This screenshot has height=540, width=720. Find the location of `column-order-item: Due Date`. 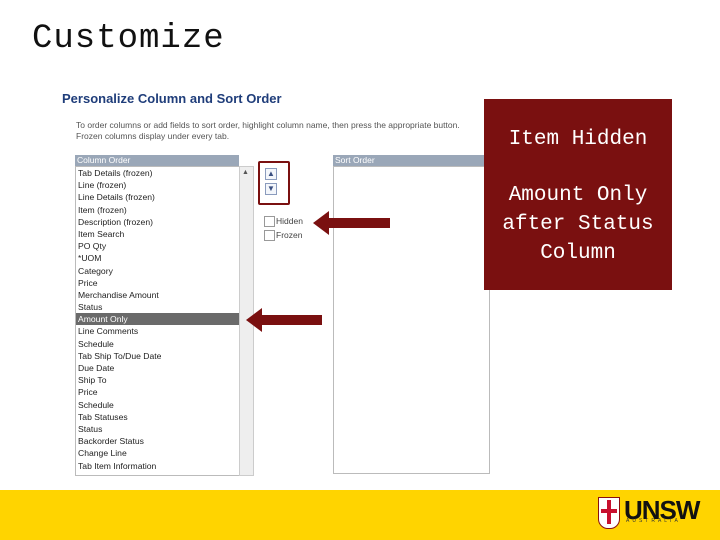

column-order-item: Due Date is located at coordinates (158, 368).